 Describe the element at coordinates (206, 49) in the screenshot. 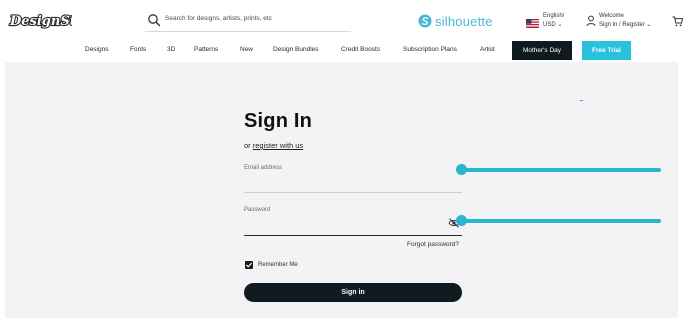

I see `nav-item-patterns: Patterns` at that location.